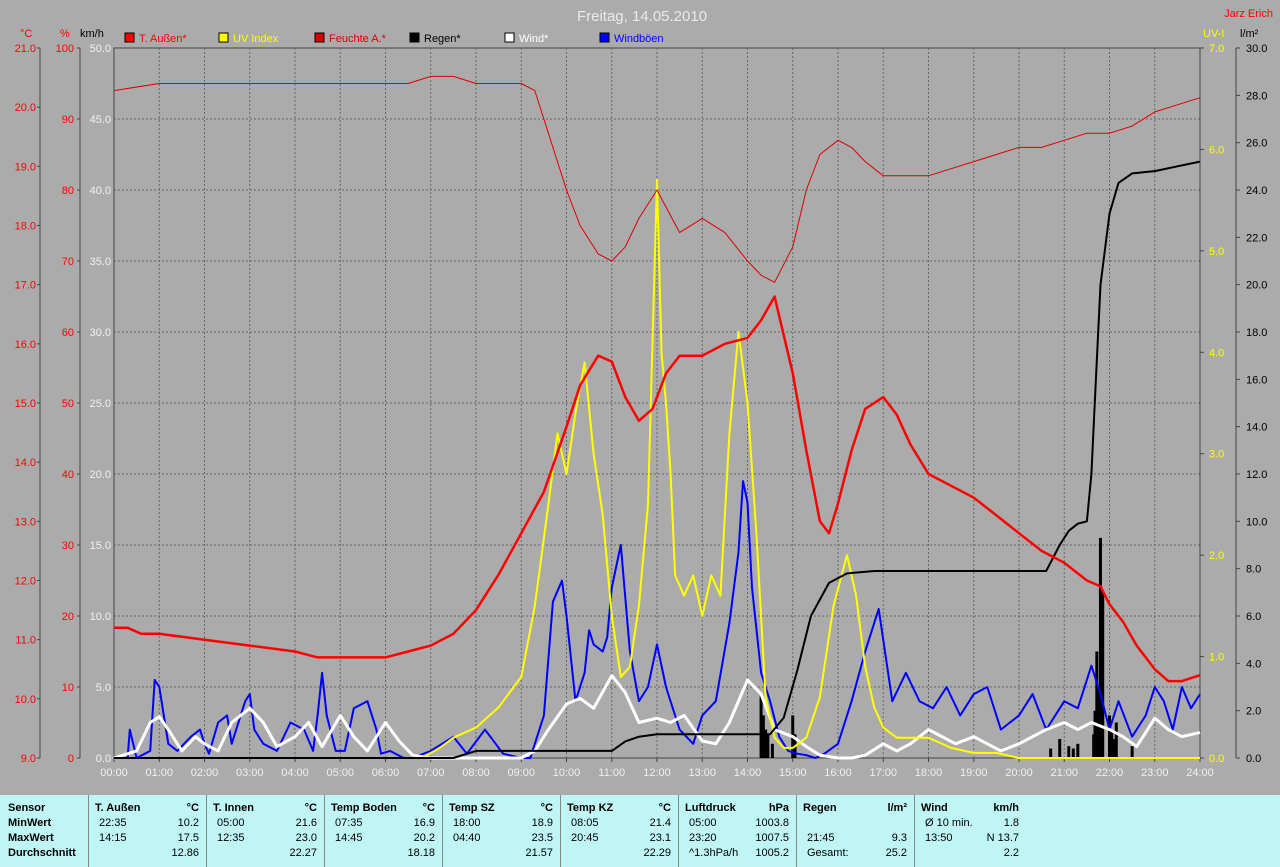 This screenshot has height=867, width=1280. What do you see at coordinates (100, 546) in the screenshot?
I see `wind-tick-label: 15.0` at bounding box center [100, 546].